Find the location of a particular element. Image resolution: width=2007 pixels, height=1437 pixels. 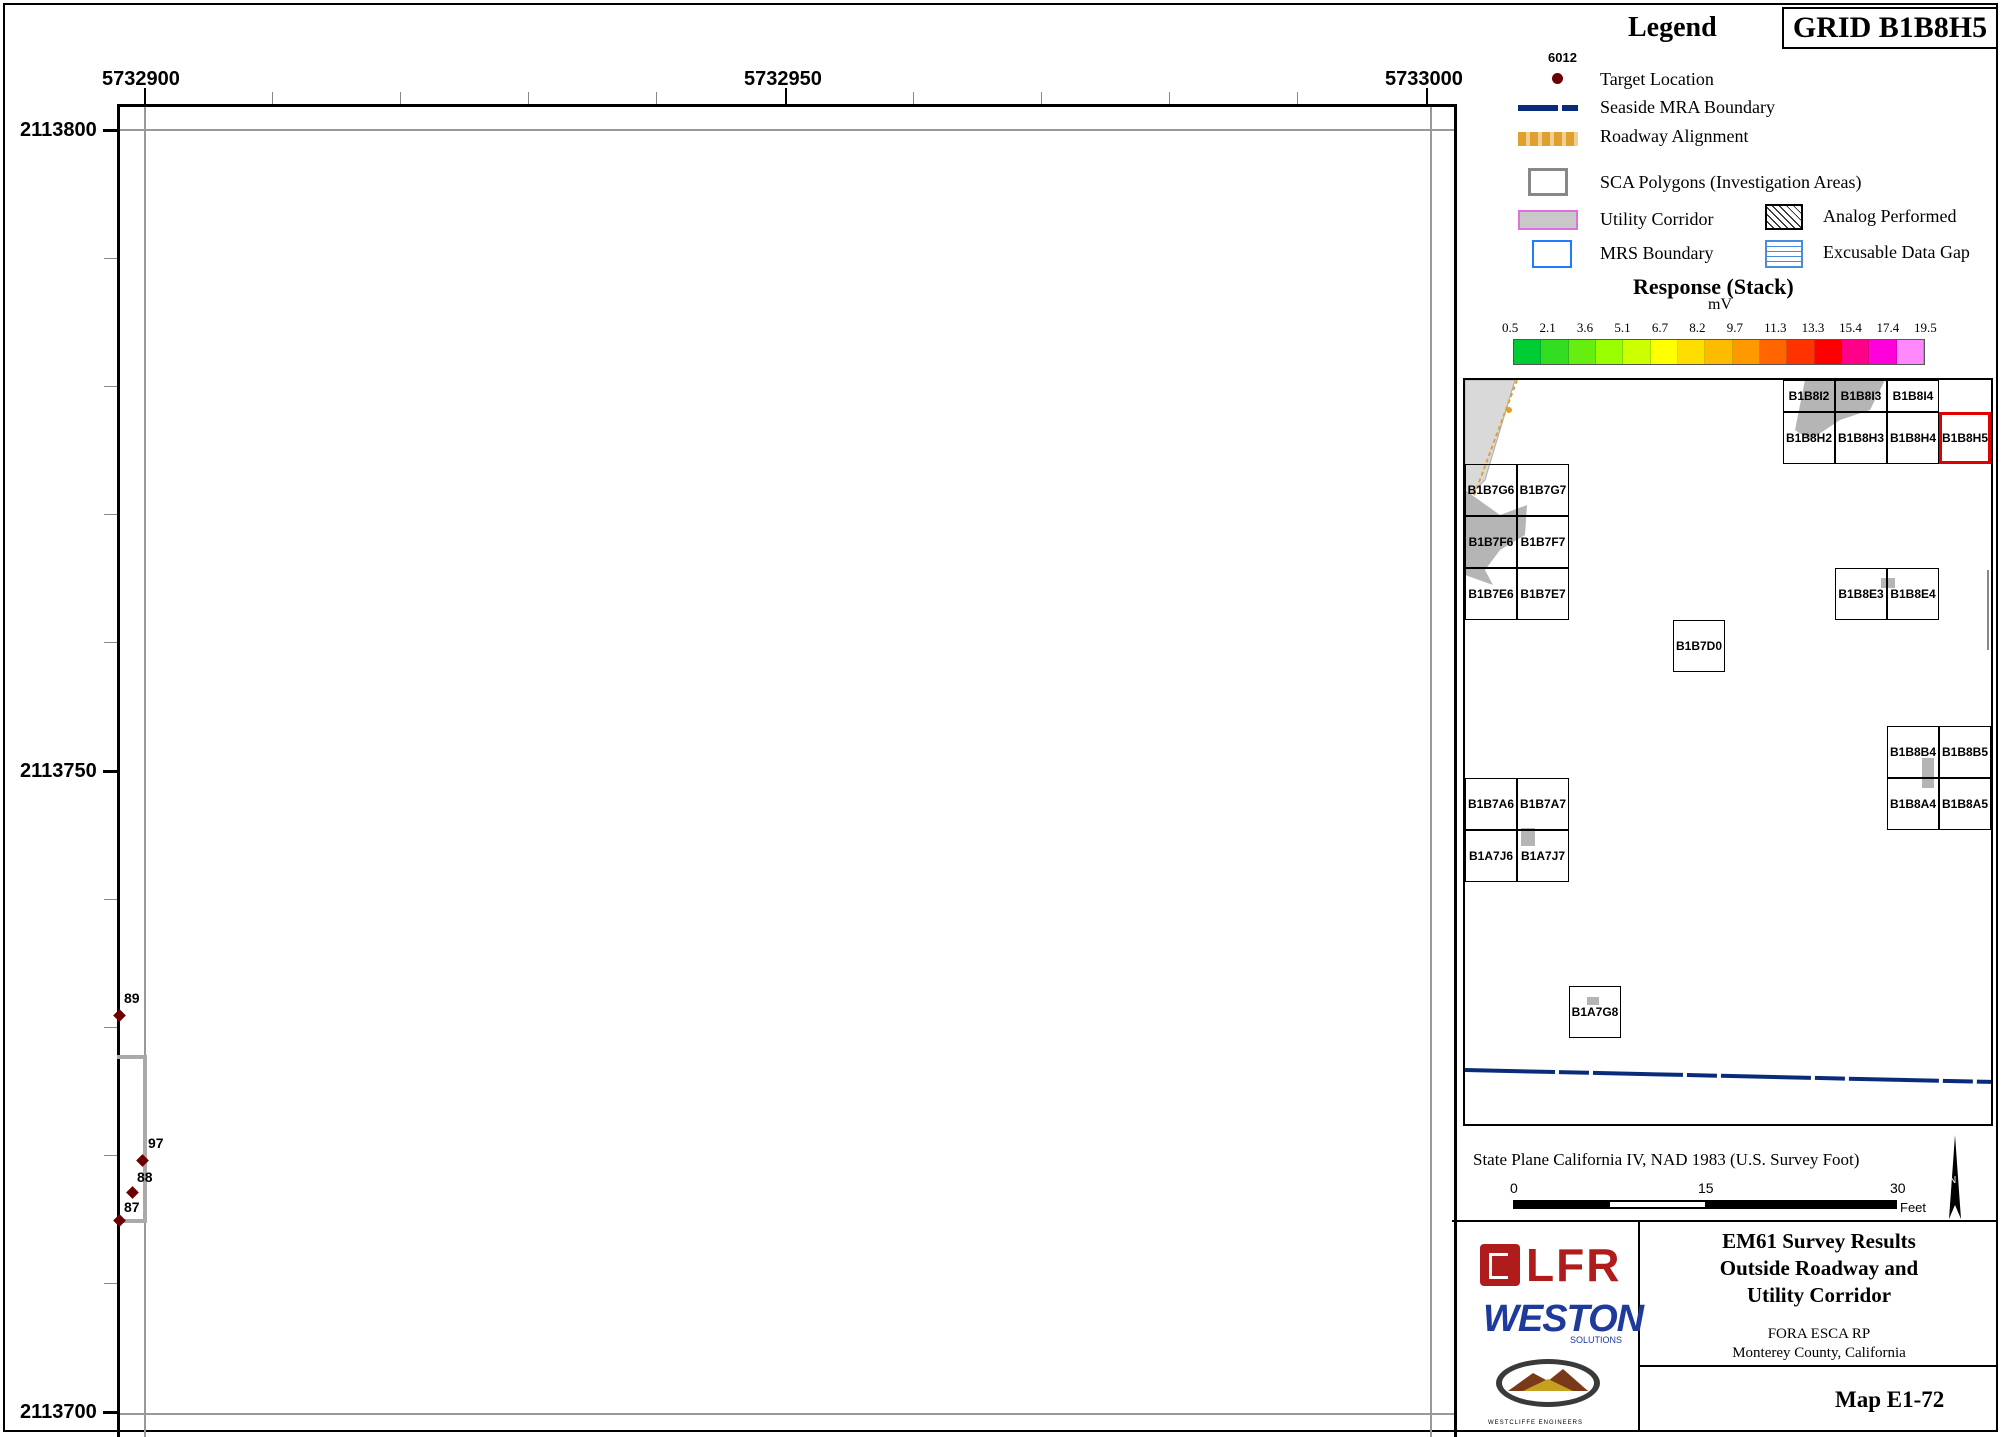

index-grid-cell: B1B8I4 is located at coordinates (1913, 396).